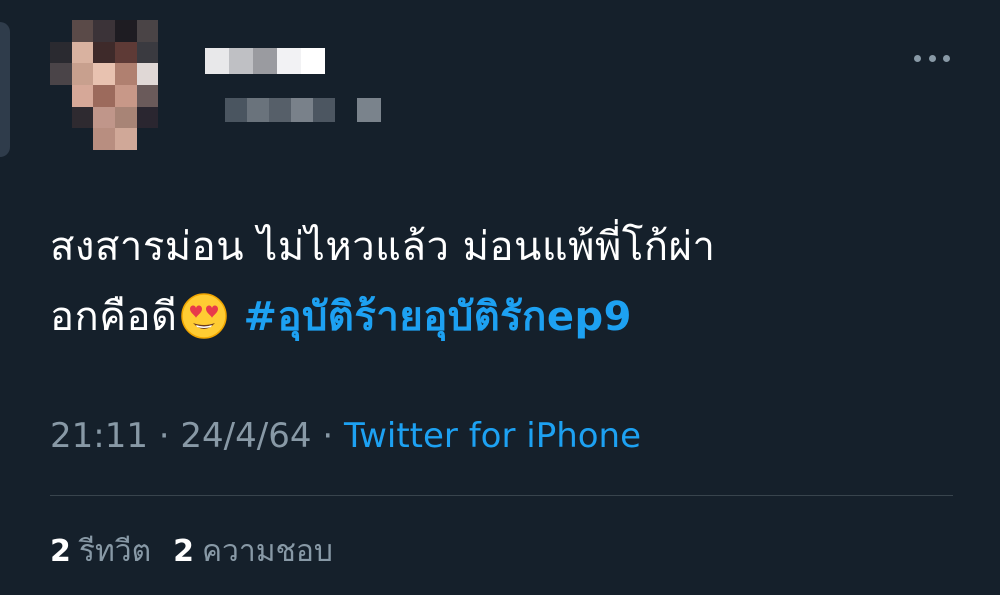  Describe the element at coordinates (245, 436) in the screenshot. I see `tweet-date: 24/4/64` at that location.